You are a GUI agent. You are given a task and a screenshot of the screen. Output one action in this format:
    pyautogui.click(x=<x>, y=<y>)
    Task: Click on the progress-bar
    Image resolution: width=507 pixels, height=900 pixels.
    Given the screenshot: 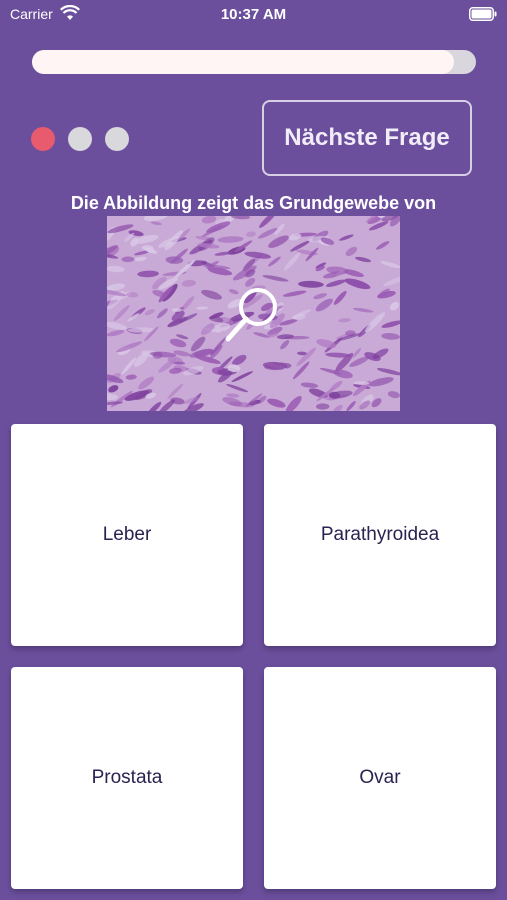 What is the action you would take?
    pyautogui.click(x=254, y=62)
    